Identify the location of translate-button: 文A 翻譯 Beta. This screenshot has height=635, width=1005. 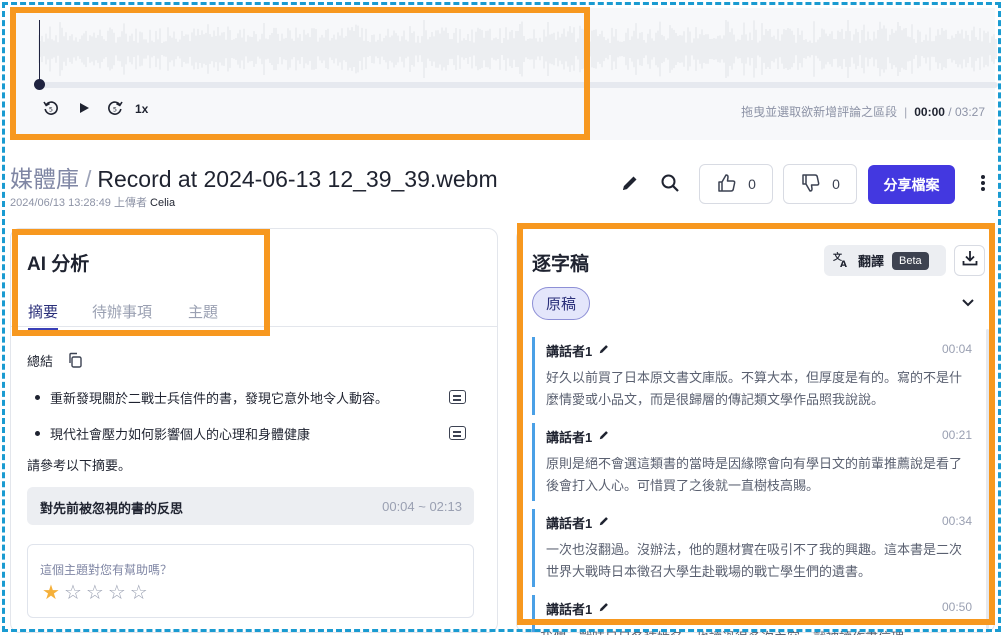
(885, 260).